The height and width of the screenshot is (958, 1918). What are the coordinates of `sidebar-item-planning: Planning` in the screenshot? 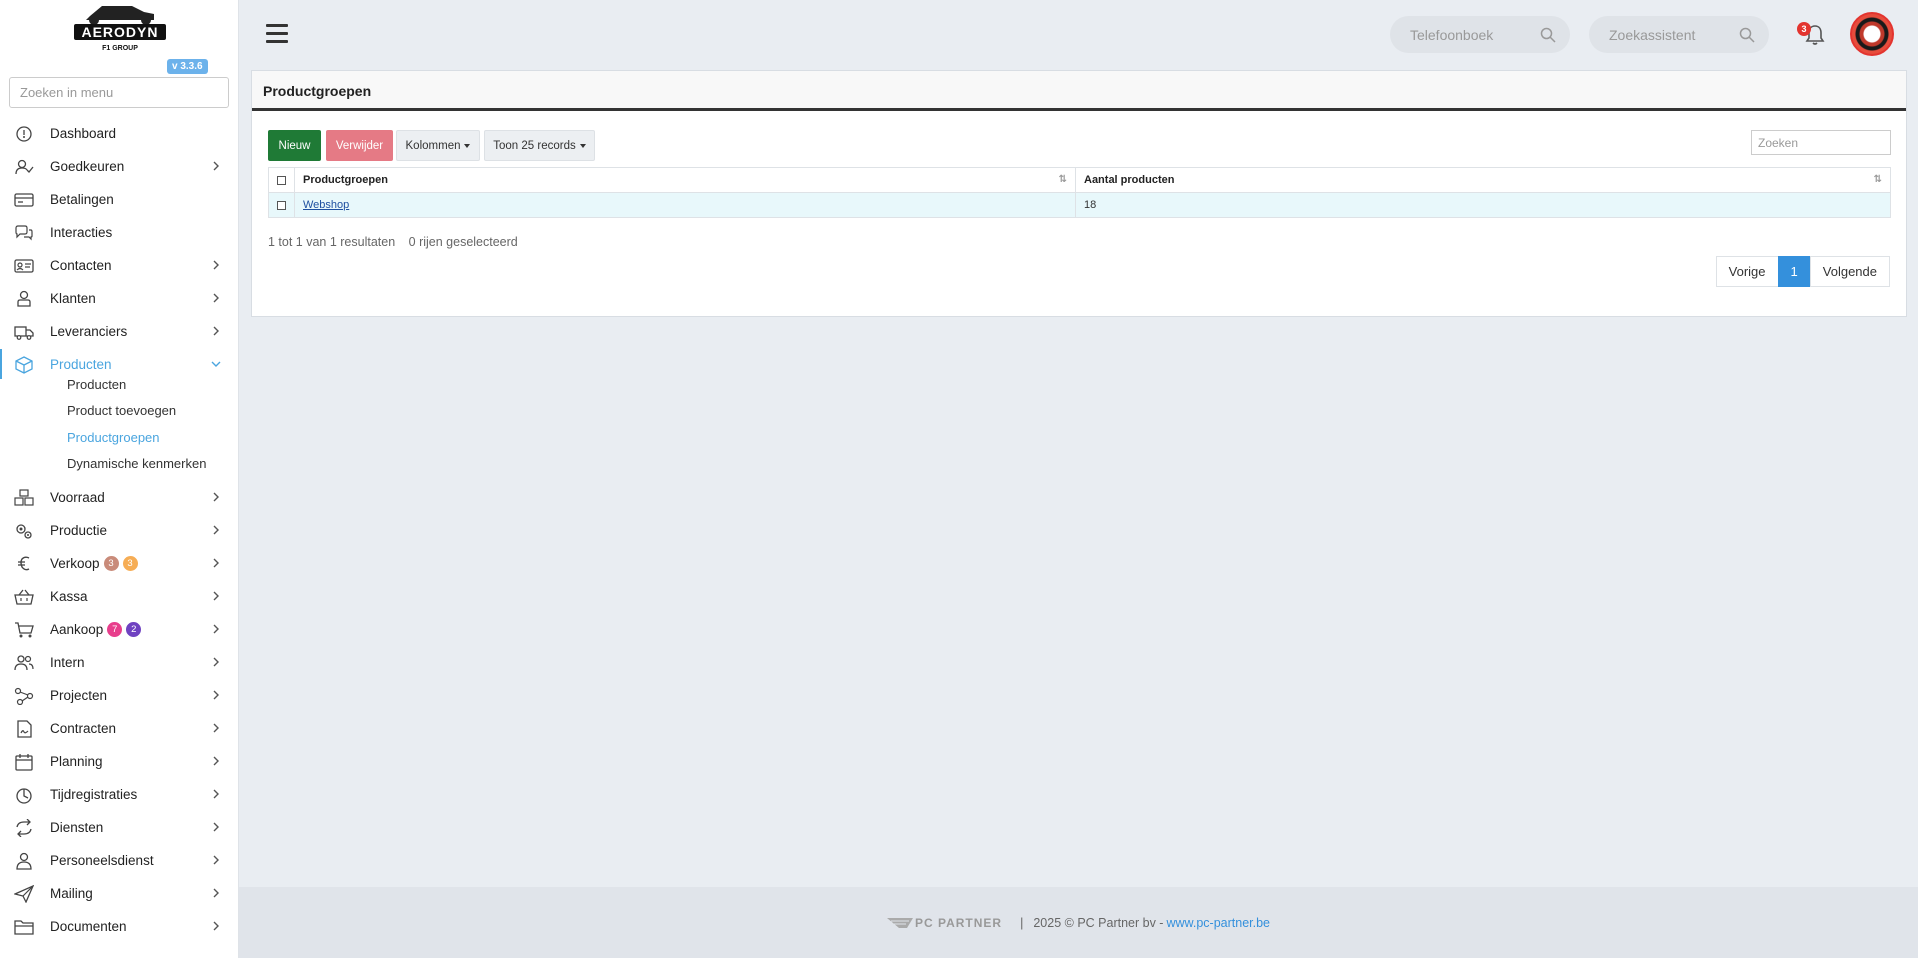 It's located at (119, 761).